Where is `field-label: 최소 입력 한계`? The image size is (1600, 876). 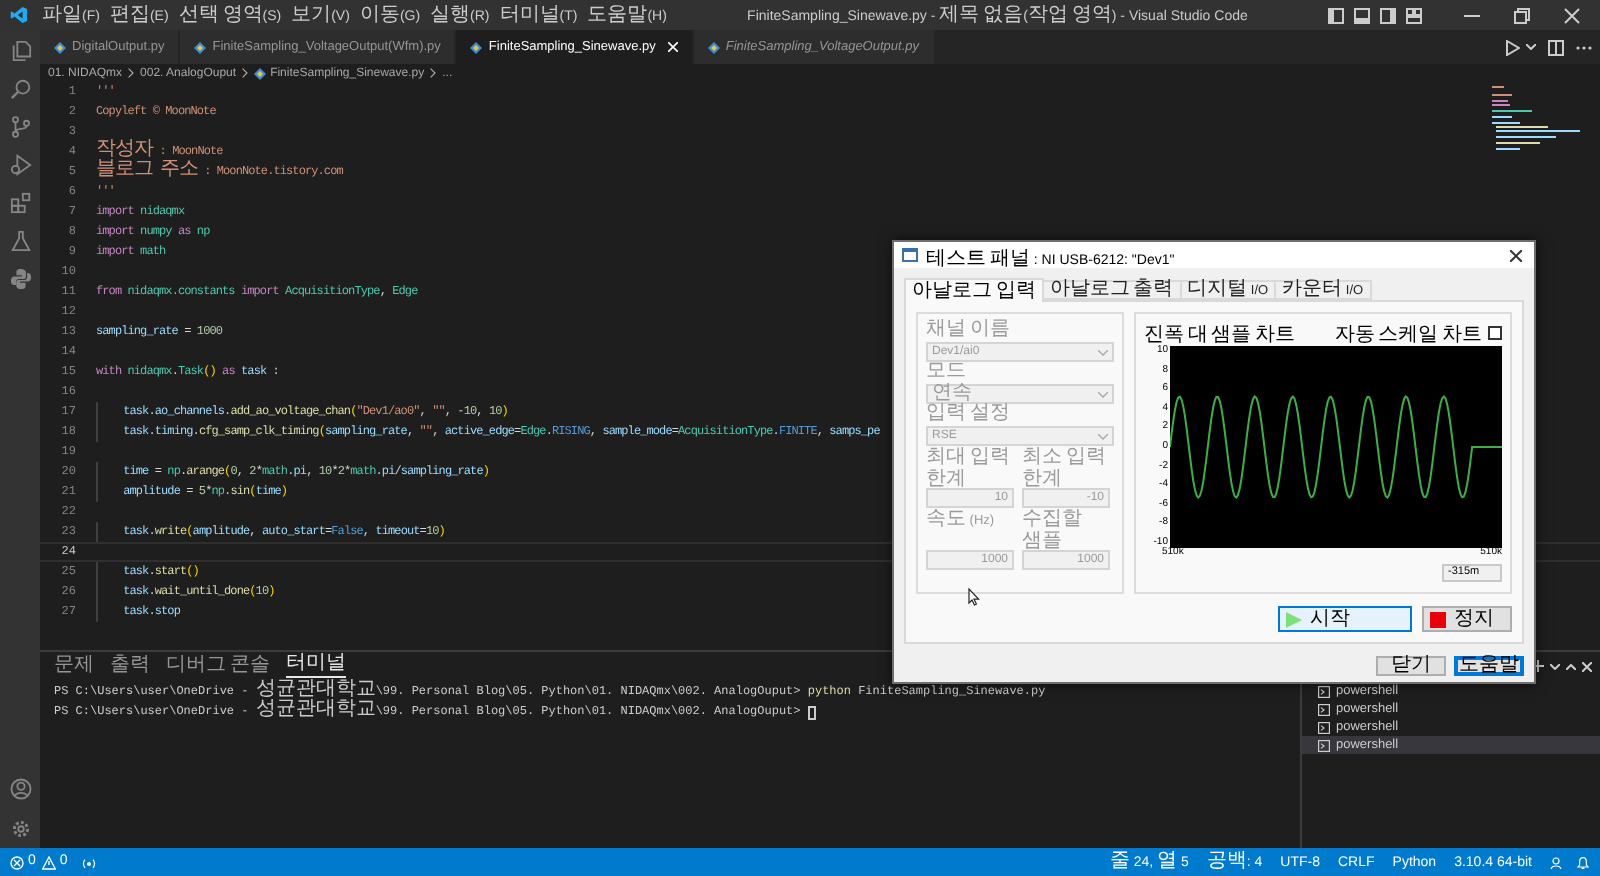 field-label: 최소 입력 한계 is located at coordinates (1065, 468).